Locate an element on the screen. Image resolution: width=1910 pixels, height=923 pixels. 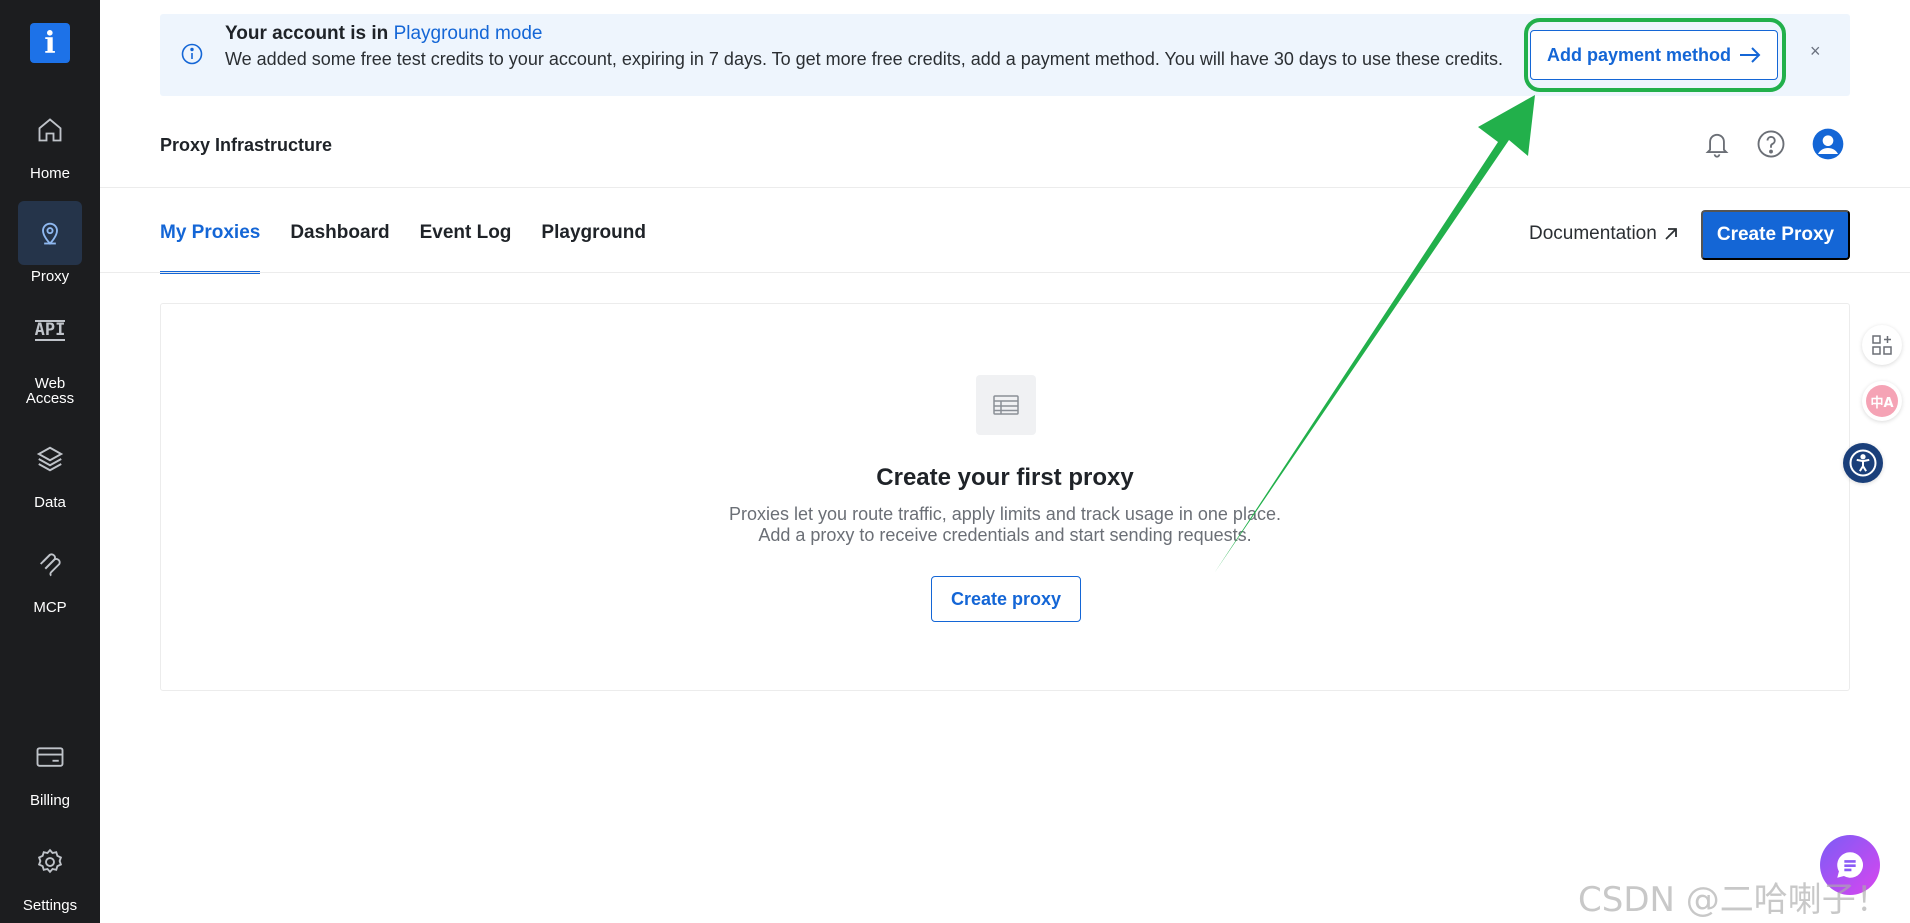
sidebar-item-label: Proxy is located at coordinates (50, 276).